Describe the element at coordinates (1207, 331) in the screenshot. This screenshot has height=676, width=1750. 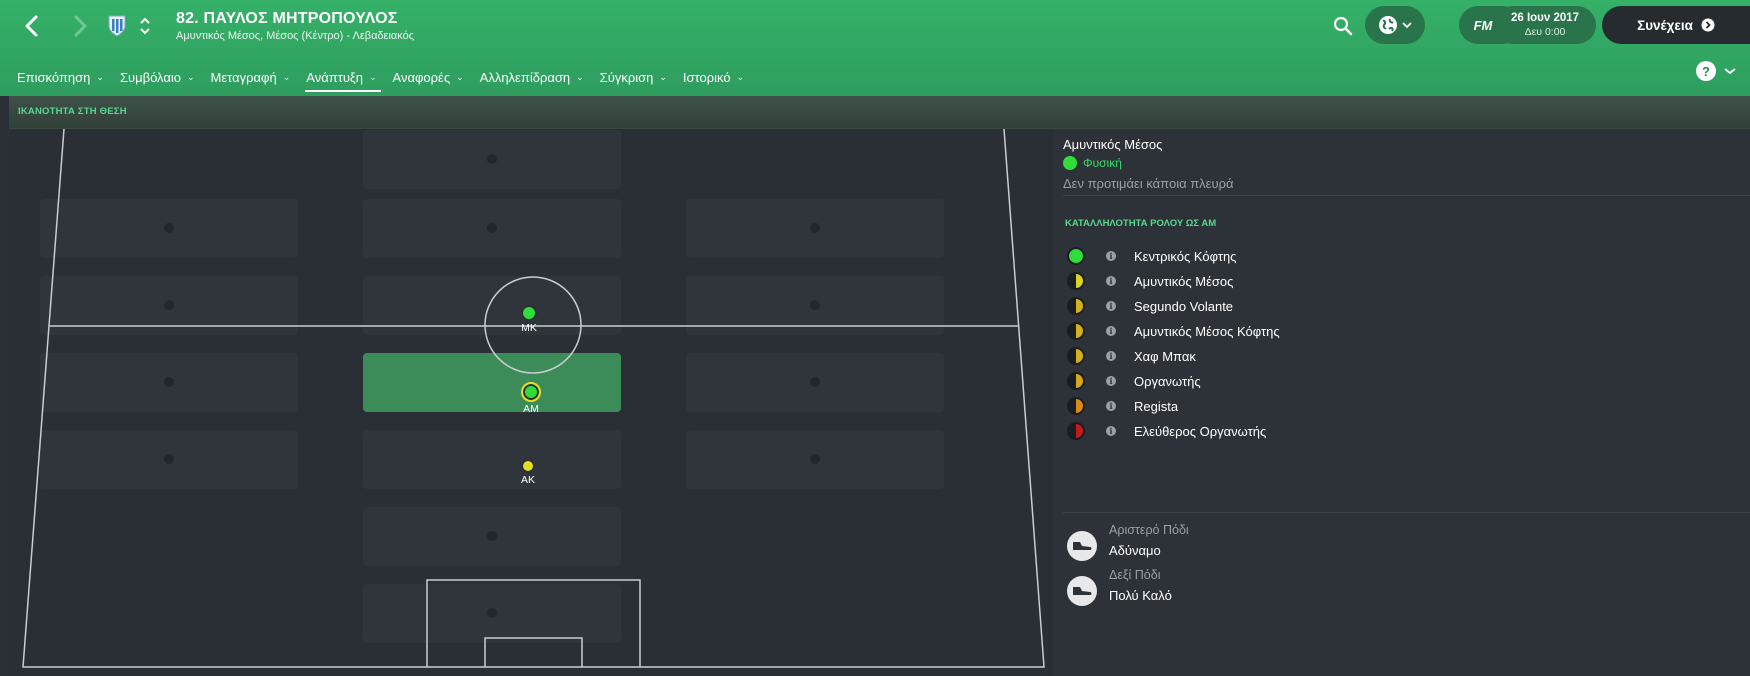
I see `role-name: Αμυντικός Μέσος Κόφτης` at that location.